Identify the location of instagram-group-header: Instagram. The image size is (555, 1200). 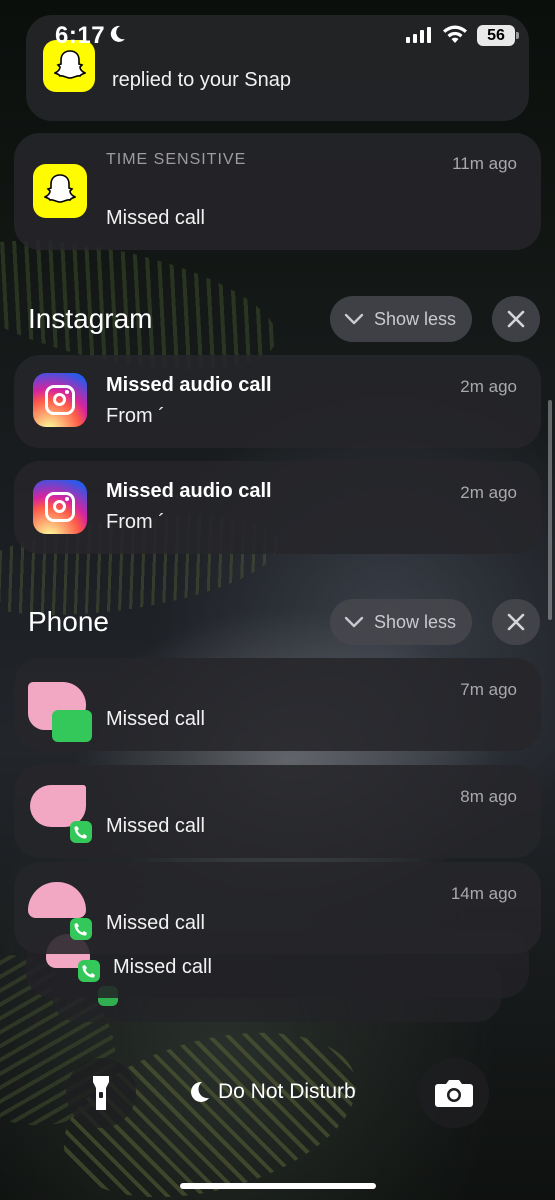
(90, 318).